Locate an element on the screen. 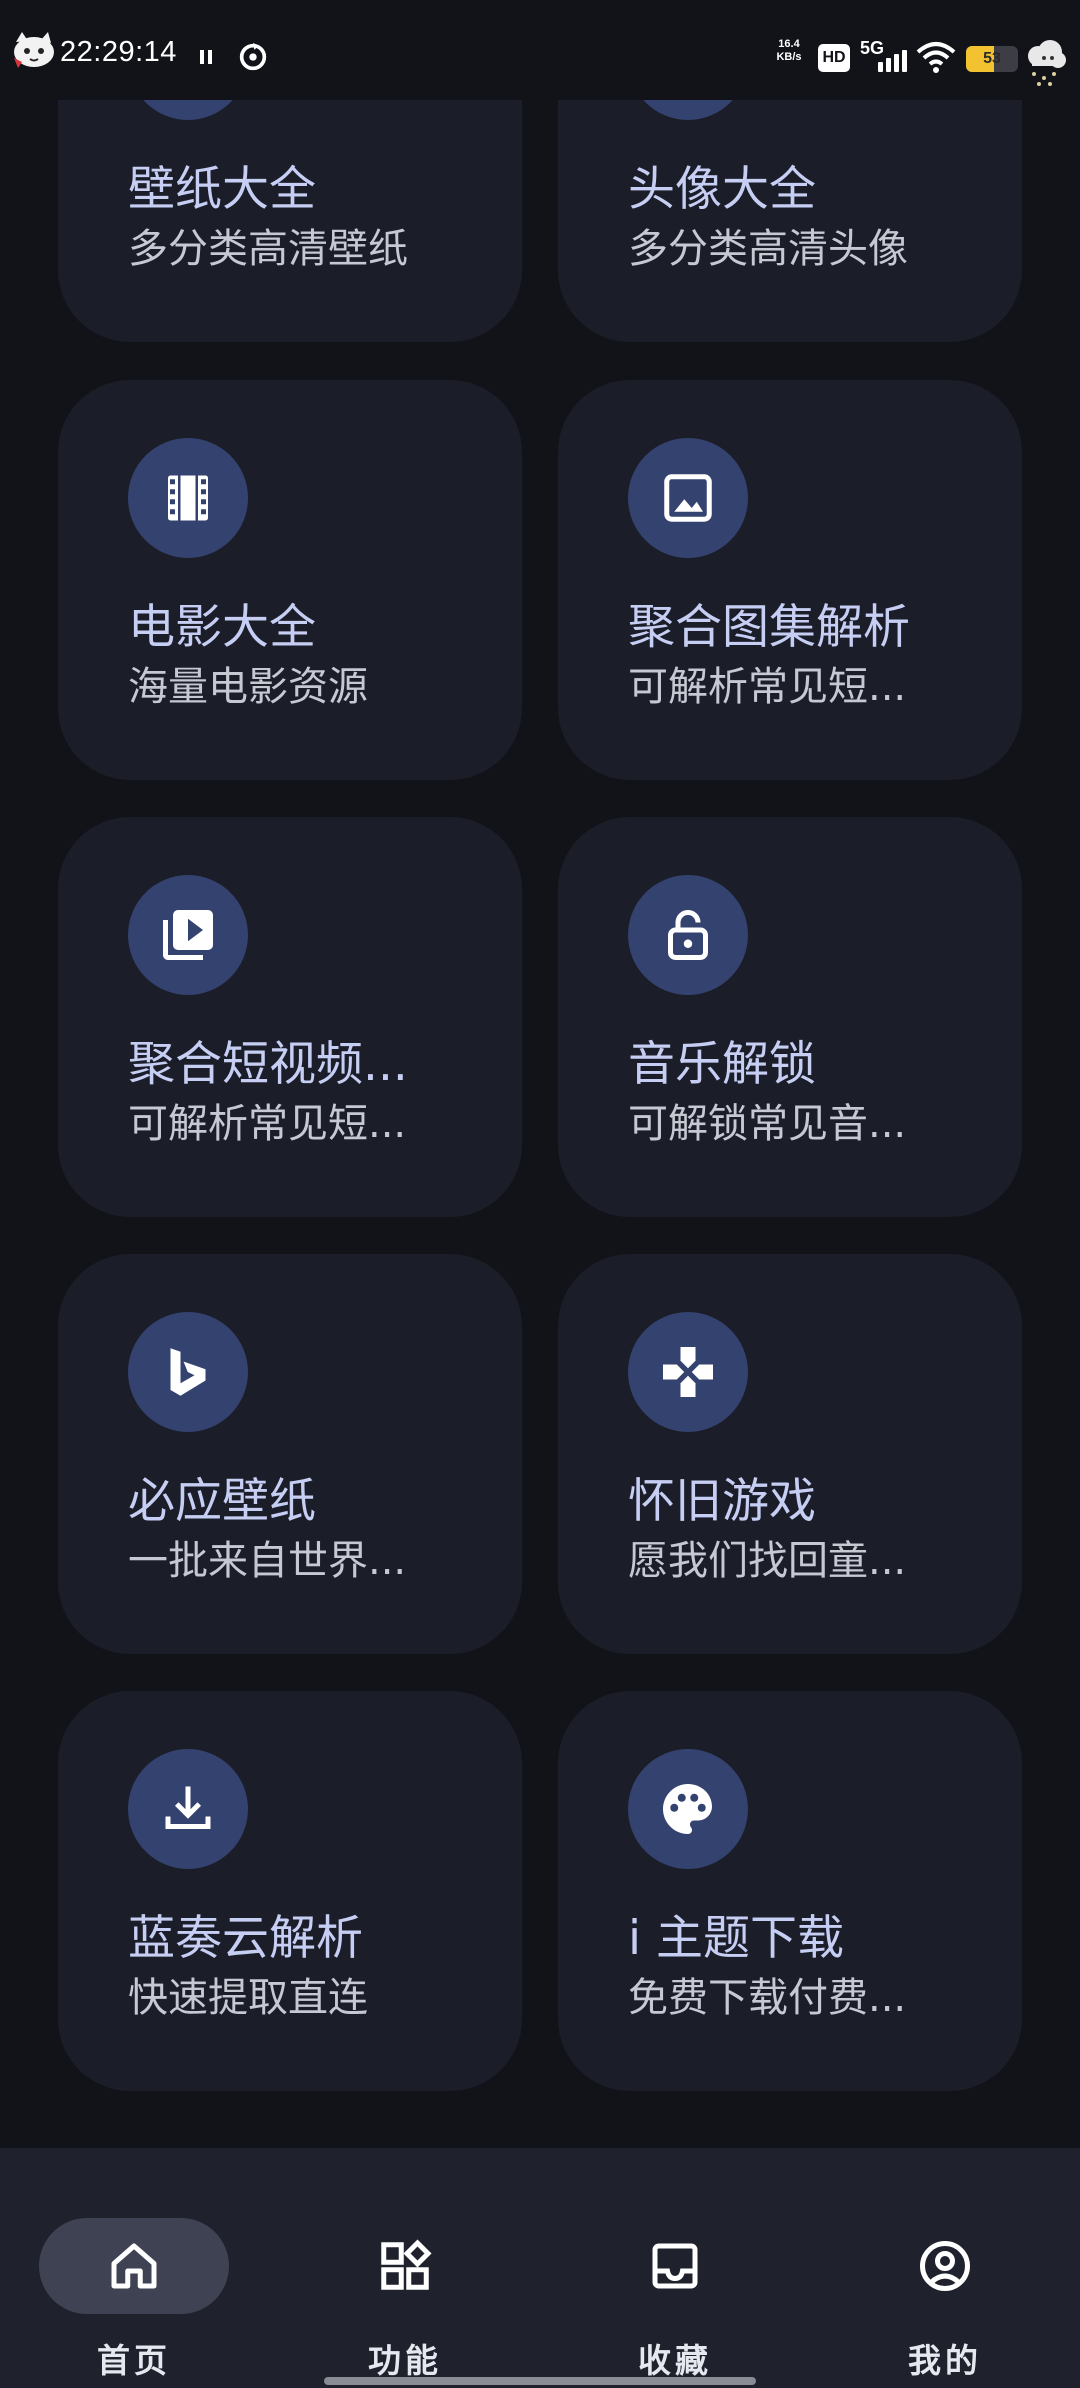 Image resolution: width=1080 pixels, height=2388 pixels. gamepad-icon-container is located at coordinates (688, 1372).